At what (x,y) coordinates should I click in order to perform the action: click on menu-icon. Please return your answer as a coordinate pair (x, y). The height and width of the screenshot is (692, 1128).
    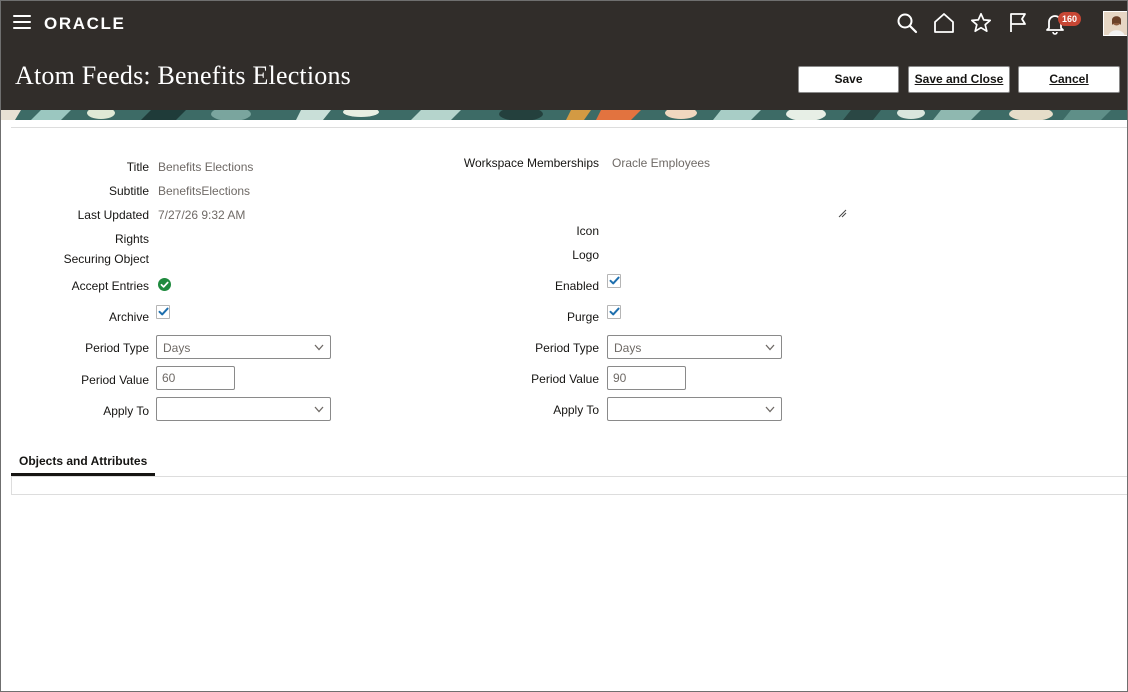
    Looking at the image, I should click on (22, 23).